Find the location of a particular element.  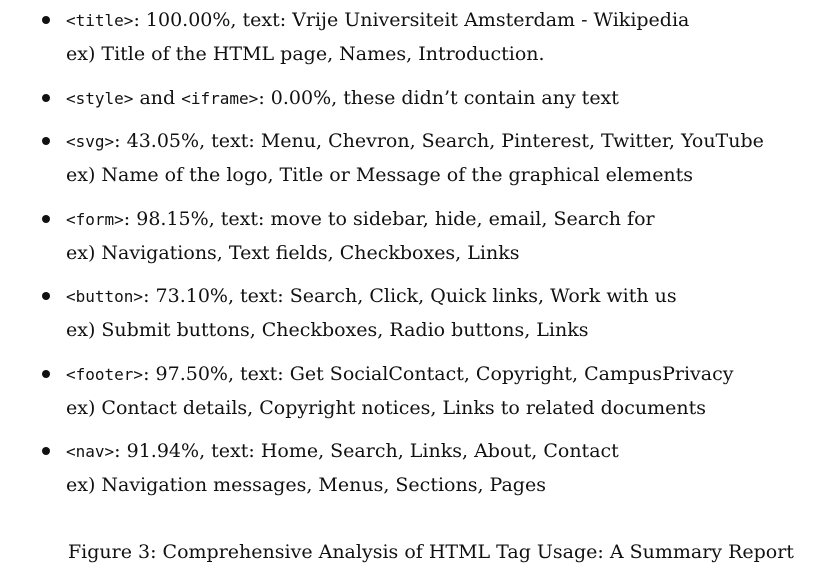

style-iframe-summary: 0.00%, these didn’t contain any text is located at coordinates (444, 98).